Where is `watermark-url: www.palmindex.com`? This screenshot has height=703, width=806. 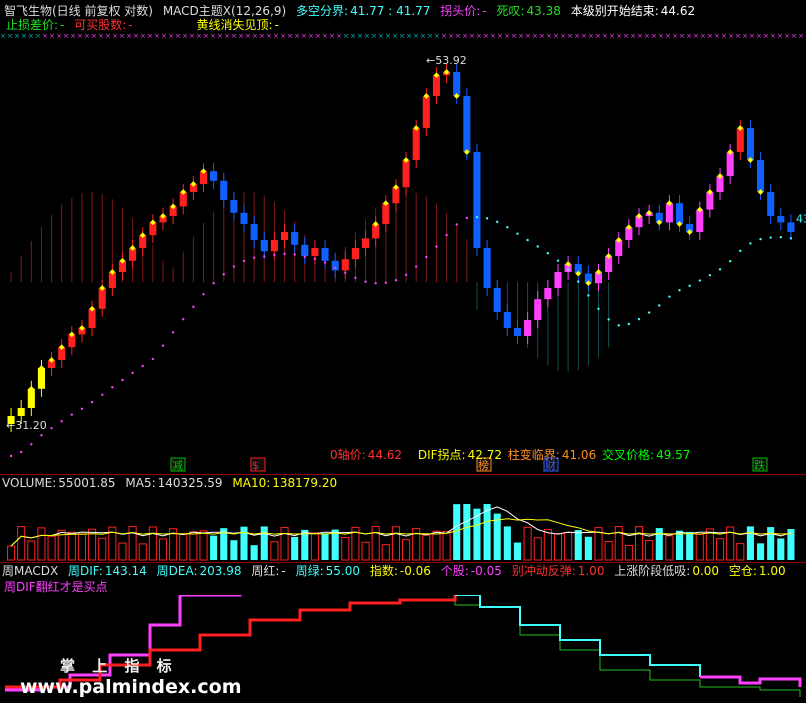
watermark-url: www.palmindex.com is located at coordinates (131, 687).